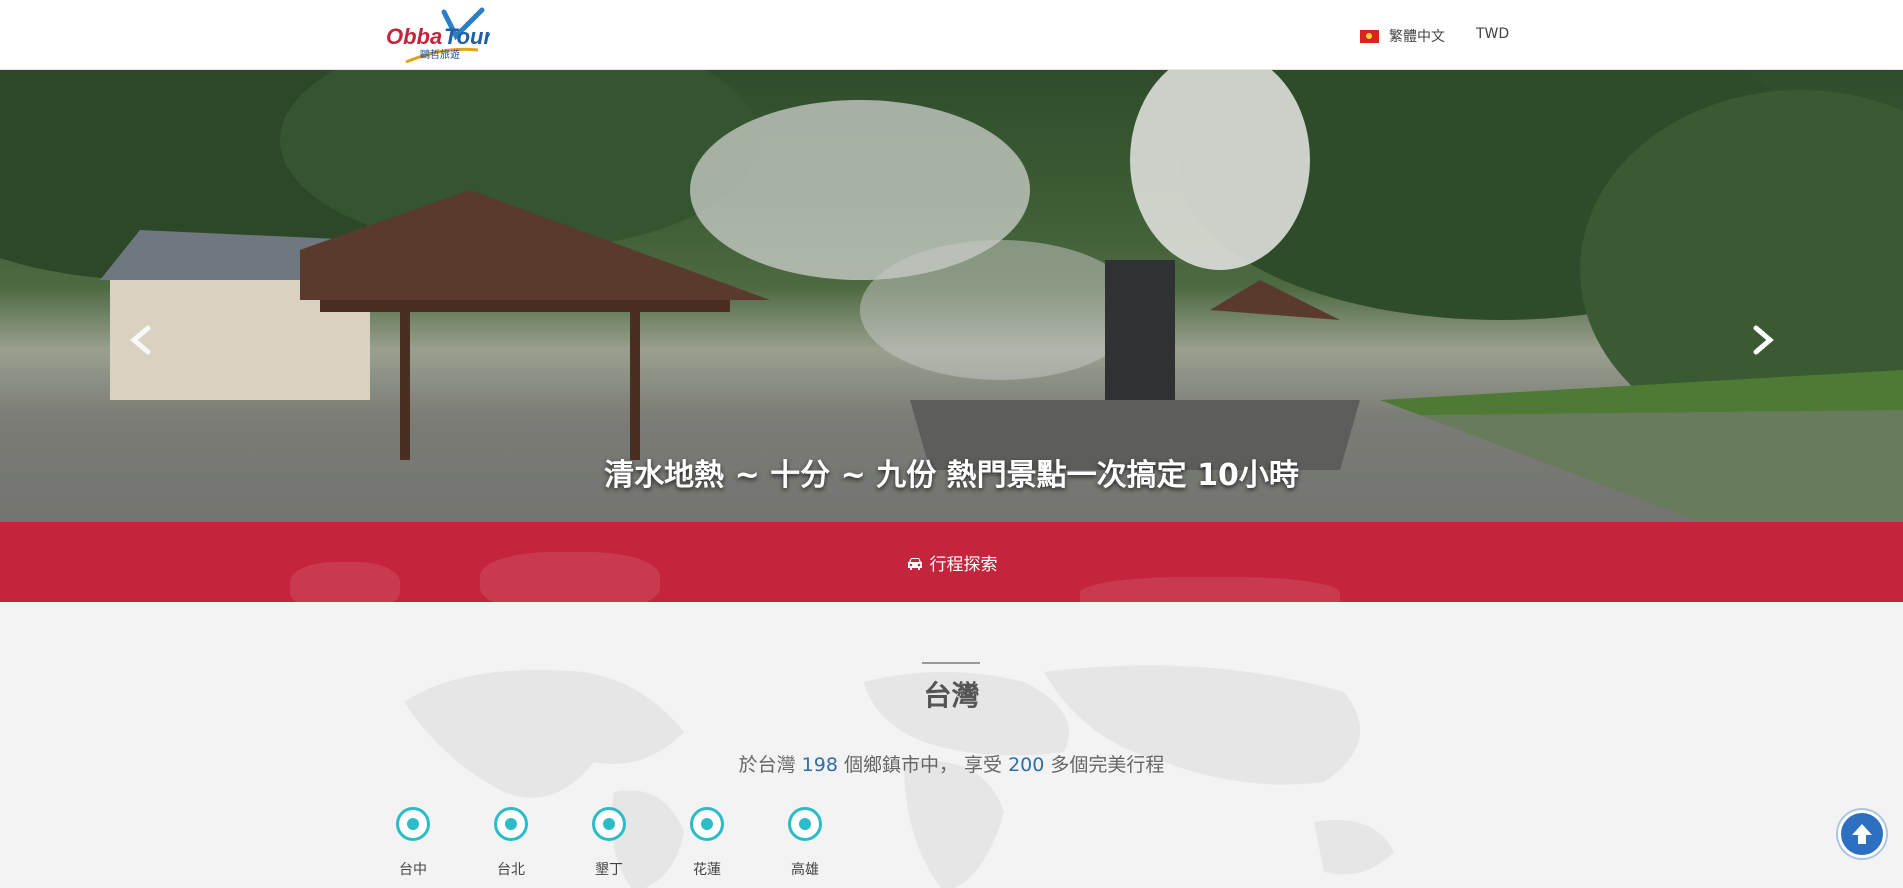 The width and height of the screenshot is (1903, 888). I want to click on explore-label: 行程探索, so click(963, 565).